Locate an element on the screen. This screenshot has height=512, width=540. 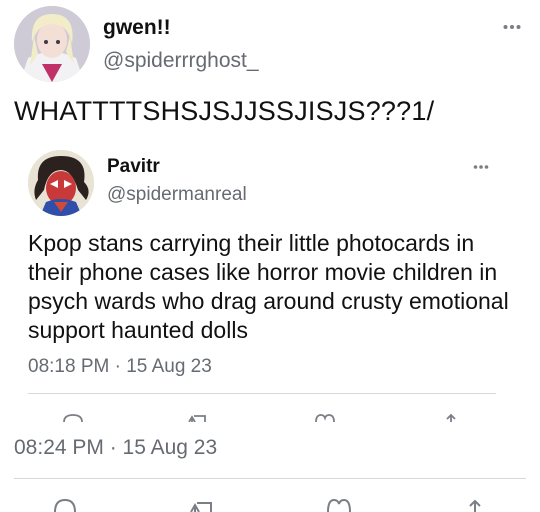
tweet-timestamp: 08:24 PM · 15 Aug 23 is located at coordinates (116, 447).